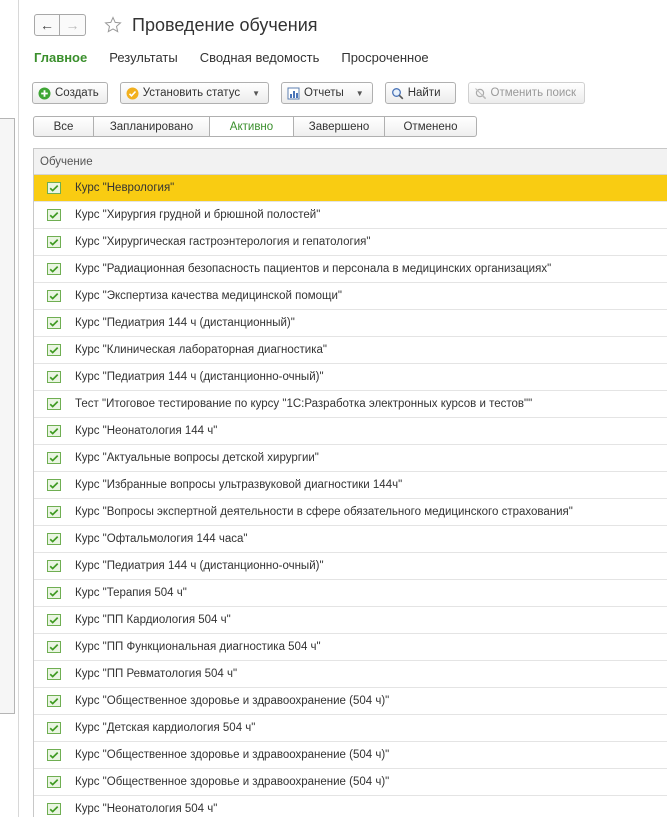 The height and width of the screenshot is (817, 667). I want to click on filter-completed: Завершено, so click(339, 126).